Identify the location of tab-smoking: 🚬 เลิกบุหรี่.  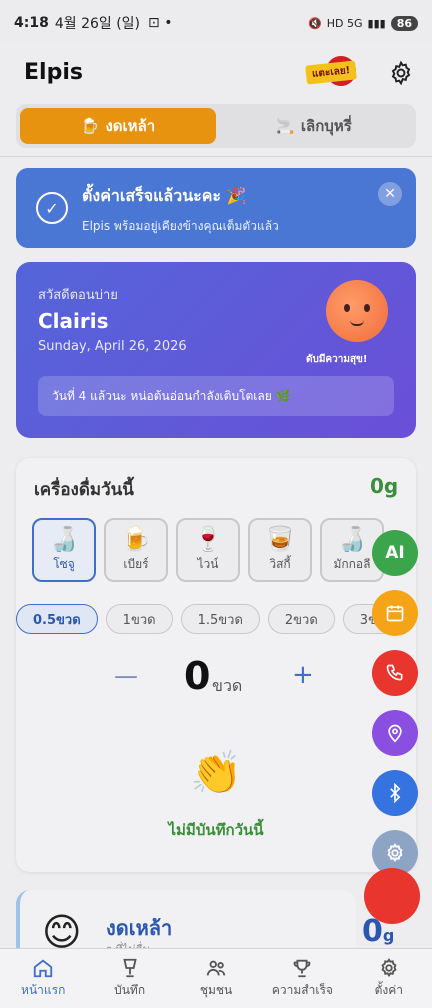
(314, 126).